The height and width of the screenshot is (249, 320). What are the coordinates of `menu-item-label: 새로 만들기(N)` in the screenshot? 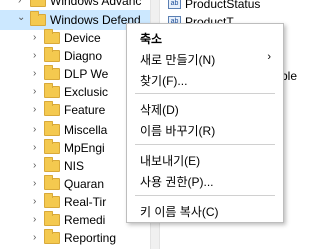 It's located at (178, 60).